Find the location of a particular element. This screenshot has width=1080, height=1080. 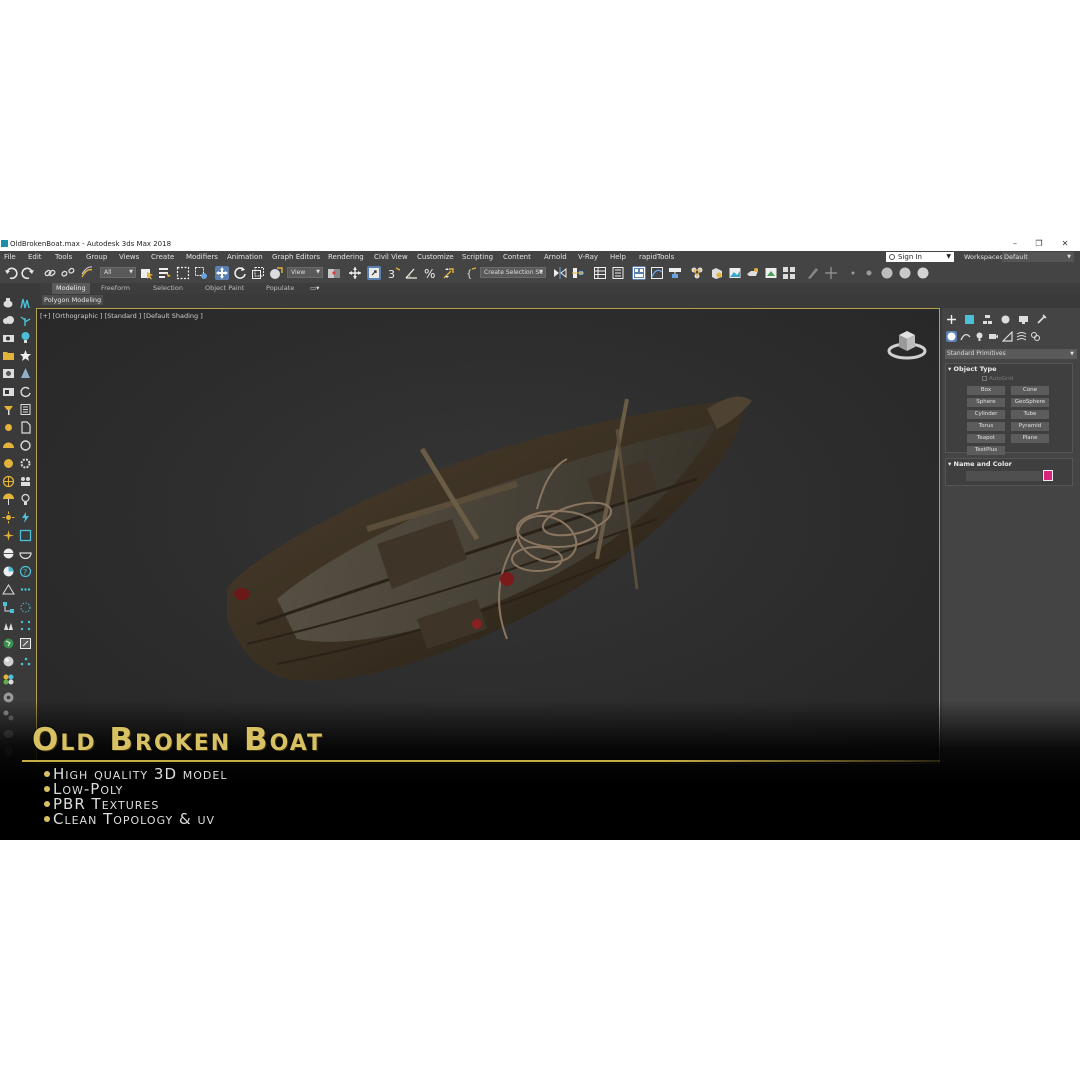

menu-graph-editors: Graph Editors is located at coordinates (296, 257).